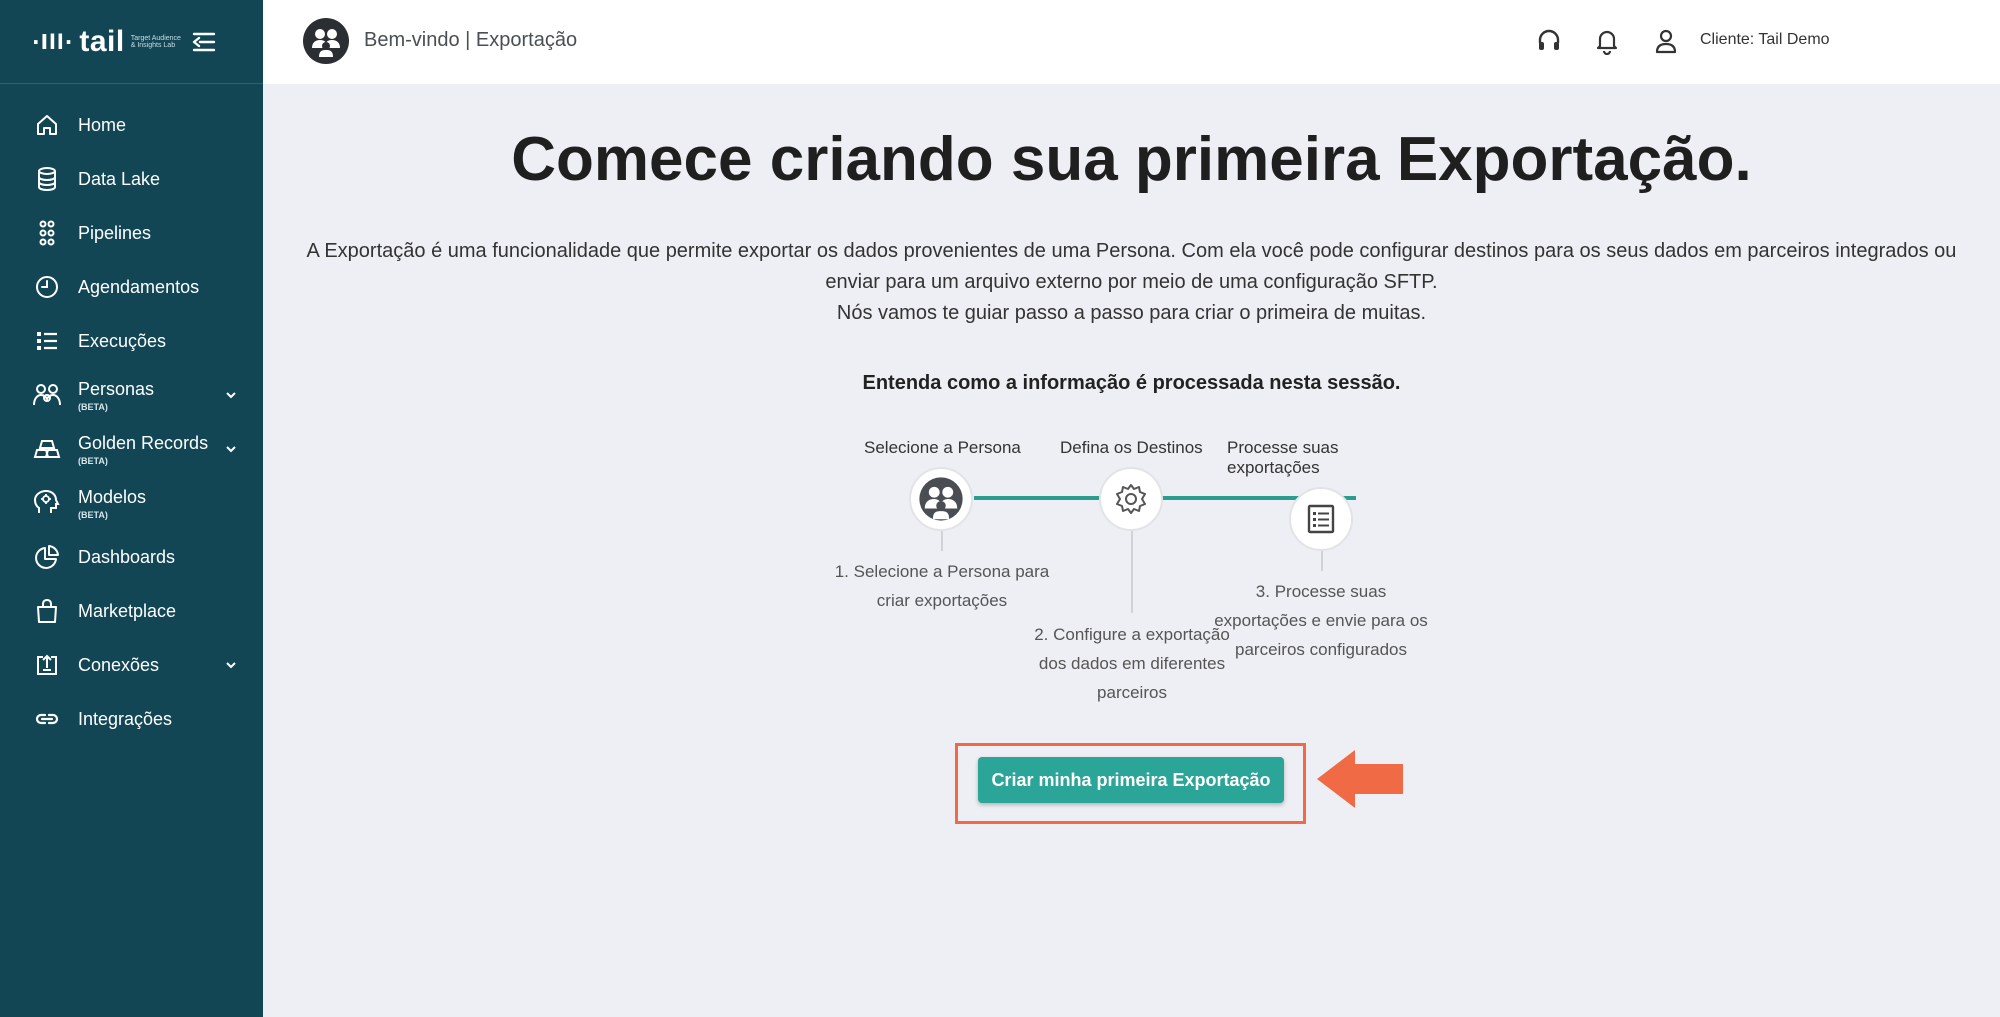  What do you see at coordinates (53, 41) in the screenshot?
I see `brand-mark: ·Ill·` at bounding box center [53, 41].